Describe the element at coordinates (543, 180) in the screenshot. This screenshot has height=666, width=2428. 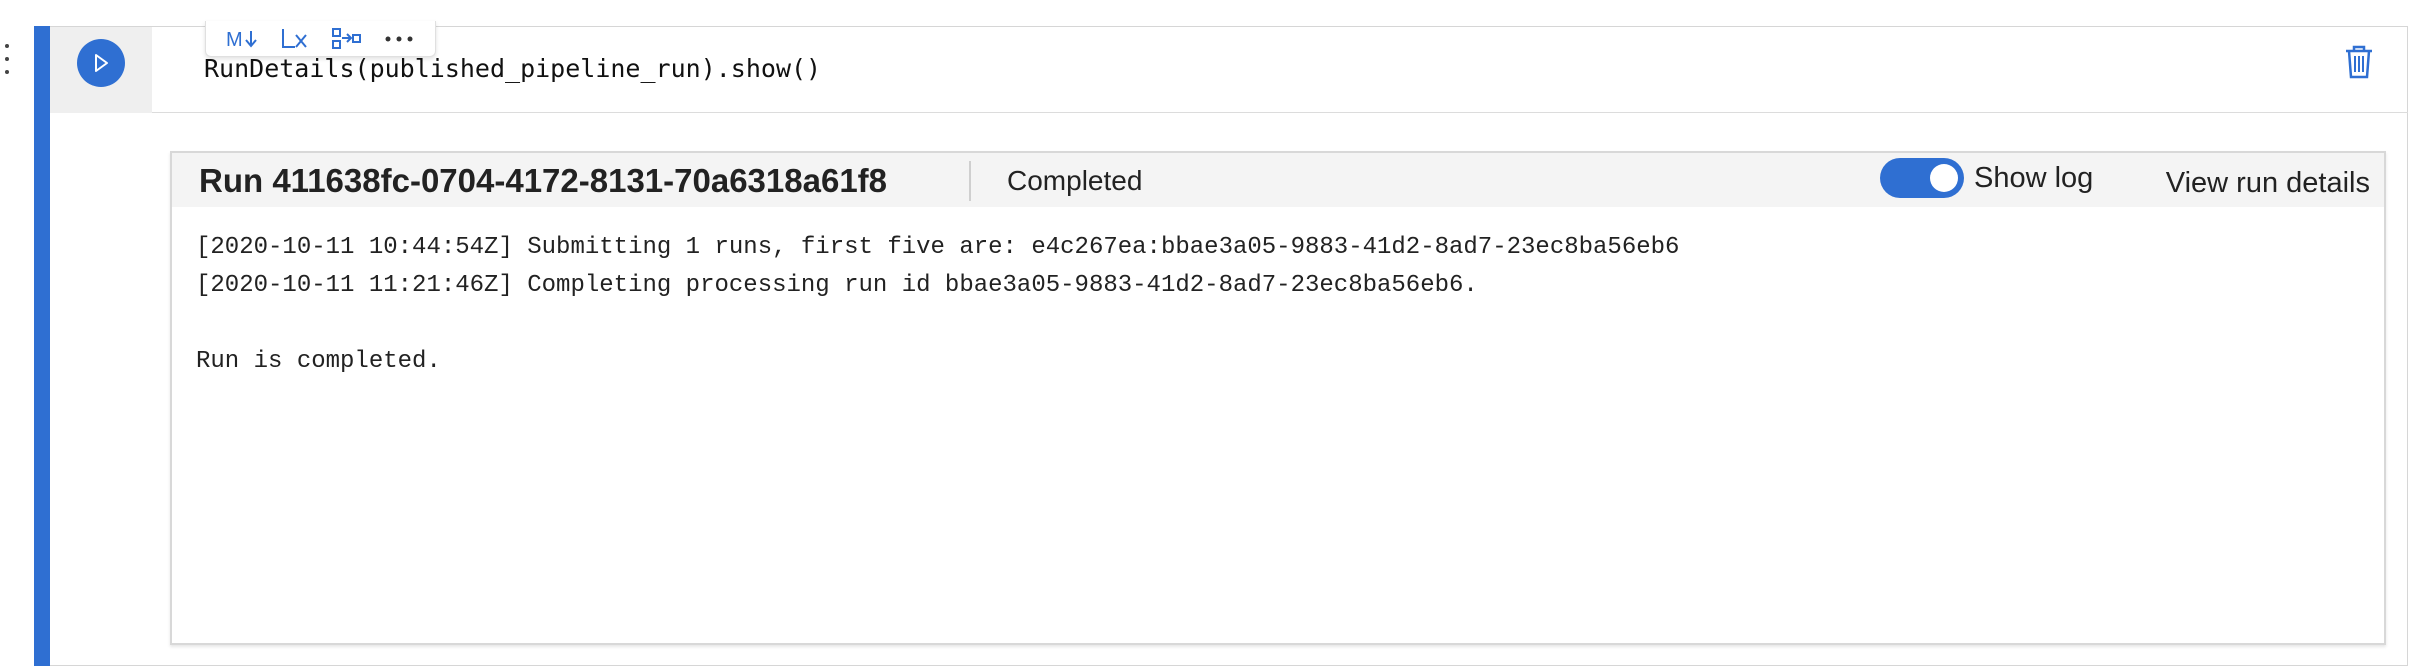
I see `run-title: Run 411638fc-0704-4172-8131-70a6318a61f8` at that location.